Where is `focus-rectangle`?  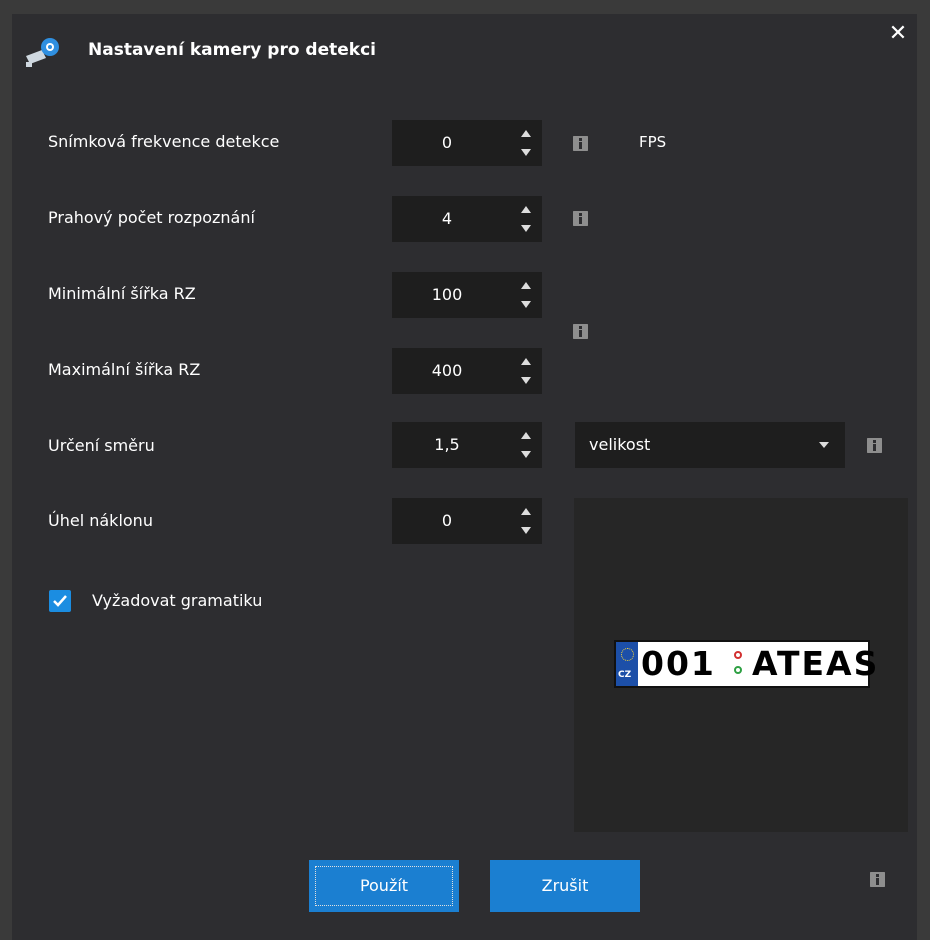
focus-rectangle is located at coordinates (384, 886).